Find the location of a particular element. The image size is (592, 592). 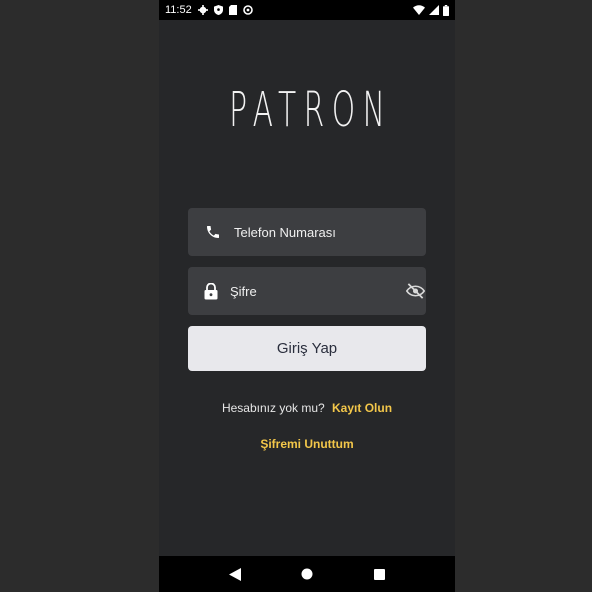

navigation-bar is located at coordinates (307, 574).